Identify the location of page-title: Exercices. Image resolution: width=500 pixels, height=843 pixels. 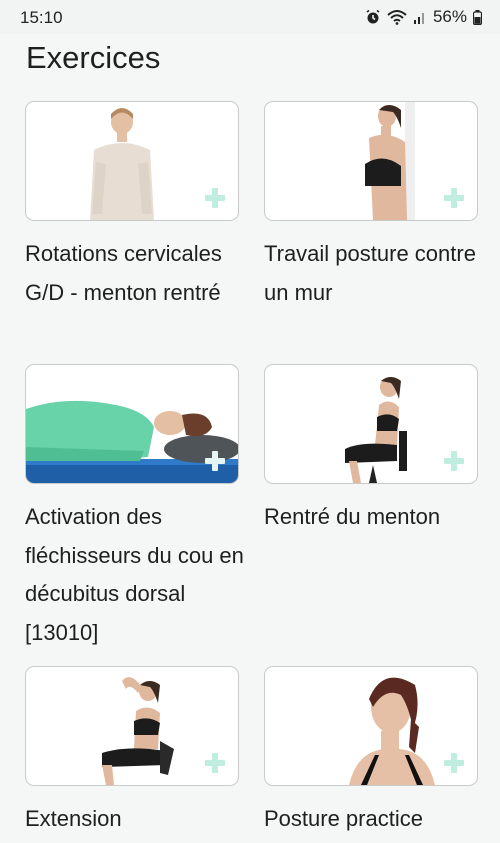
(93, 57).